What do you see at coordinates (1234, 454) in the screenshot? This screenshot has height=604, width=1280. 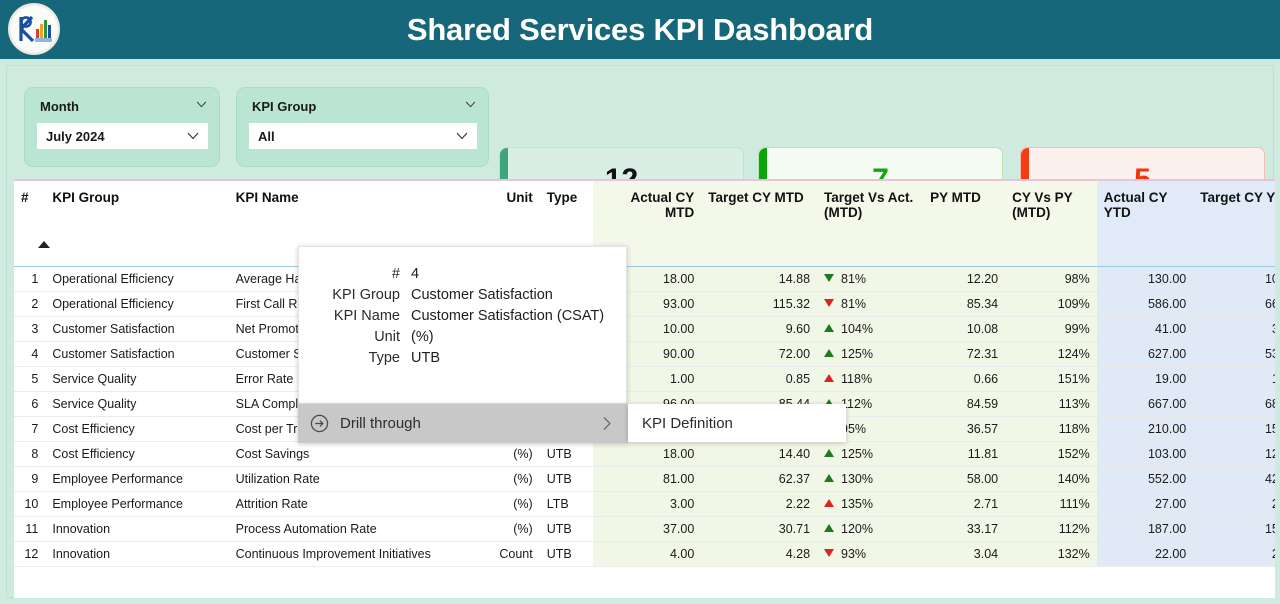 I see `cell-target-cy-ytd: 122.57` at bounding box center [1234, 454].